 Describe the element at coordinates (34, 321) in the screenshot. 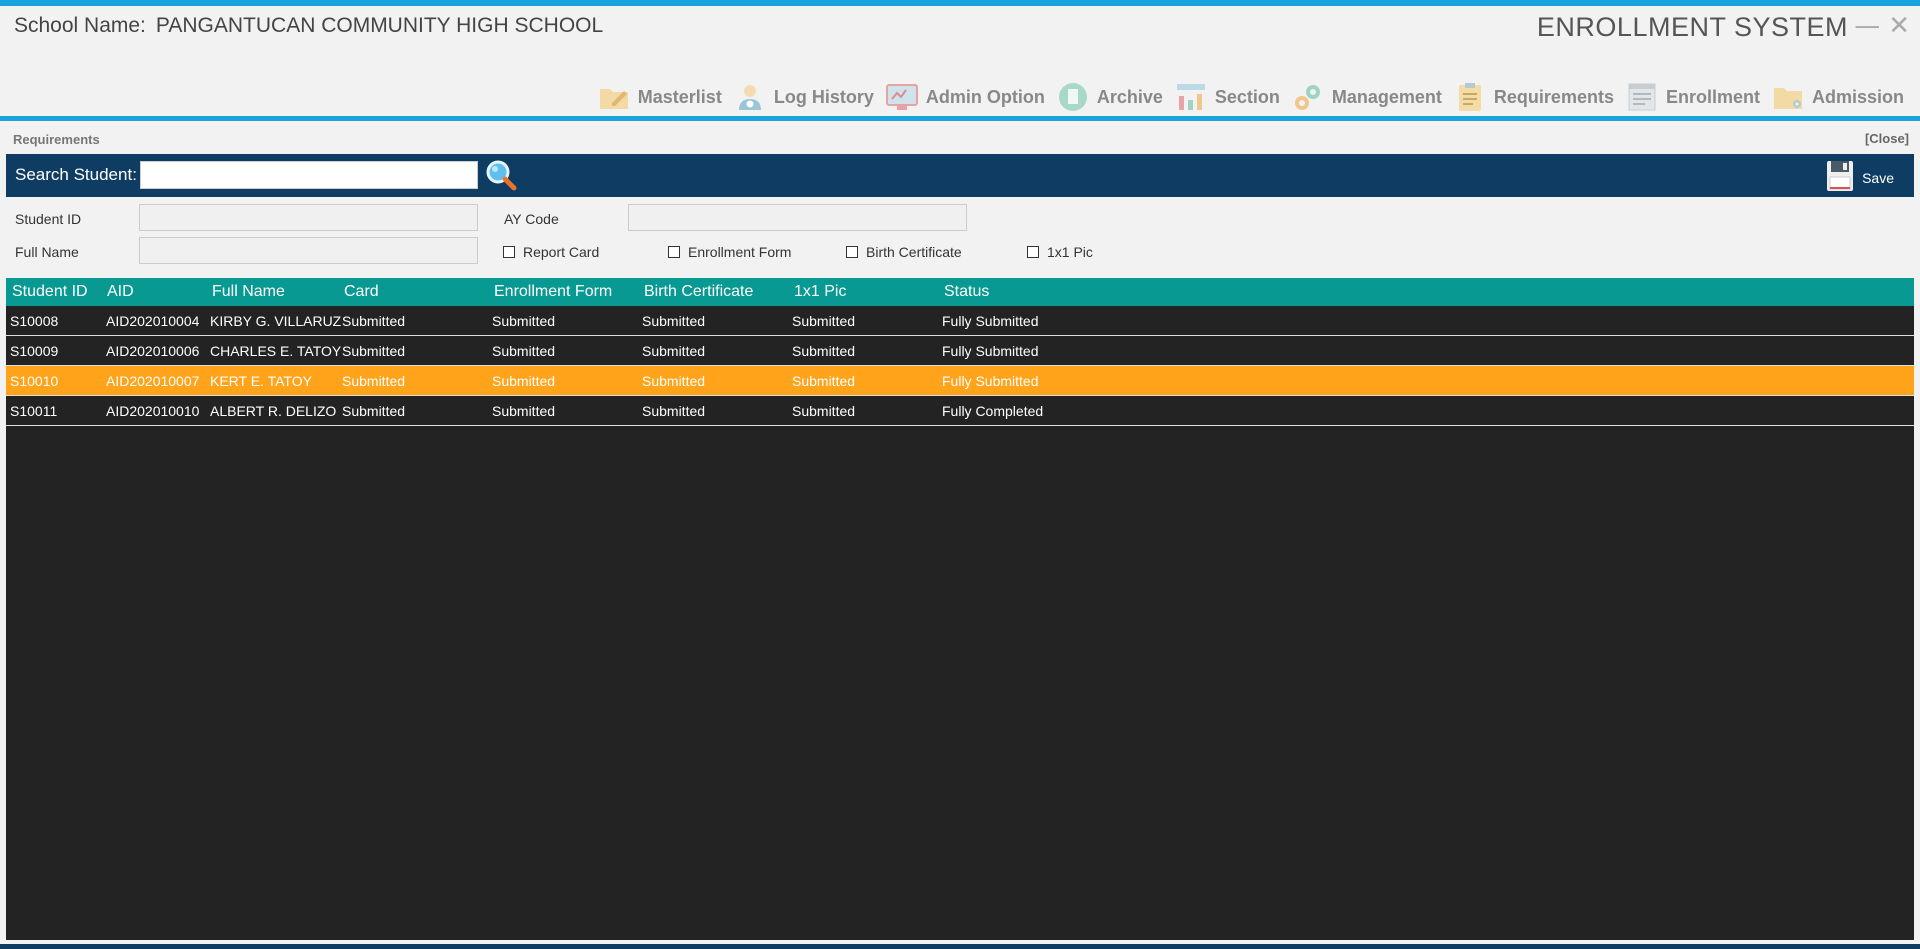

I see `cell-student-id: S10008` at that location.